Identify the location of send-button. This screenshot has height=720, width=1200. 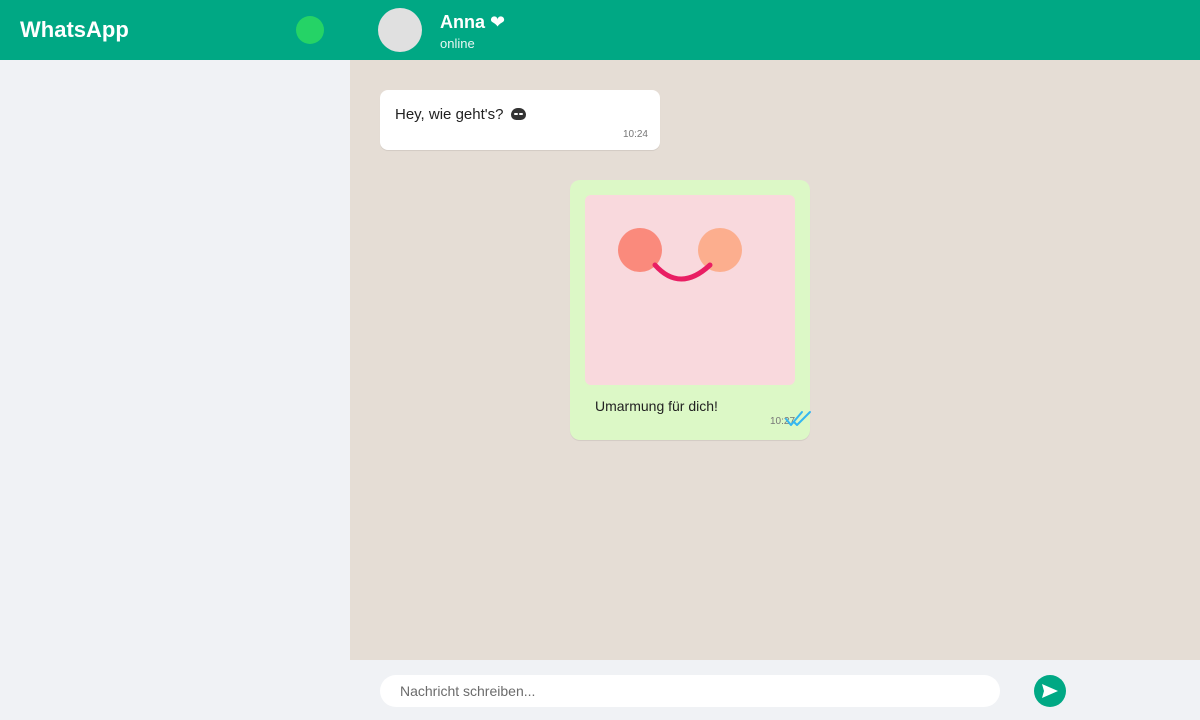
(1050, 691).